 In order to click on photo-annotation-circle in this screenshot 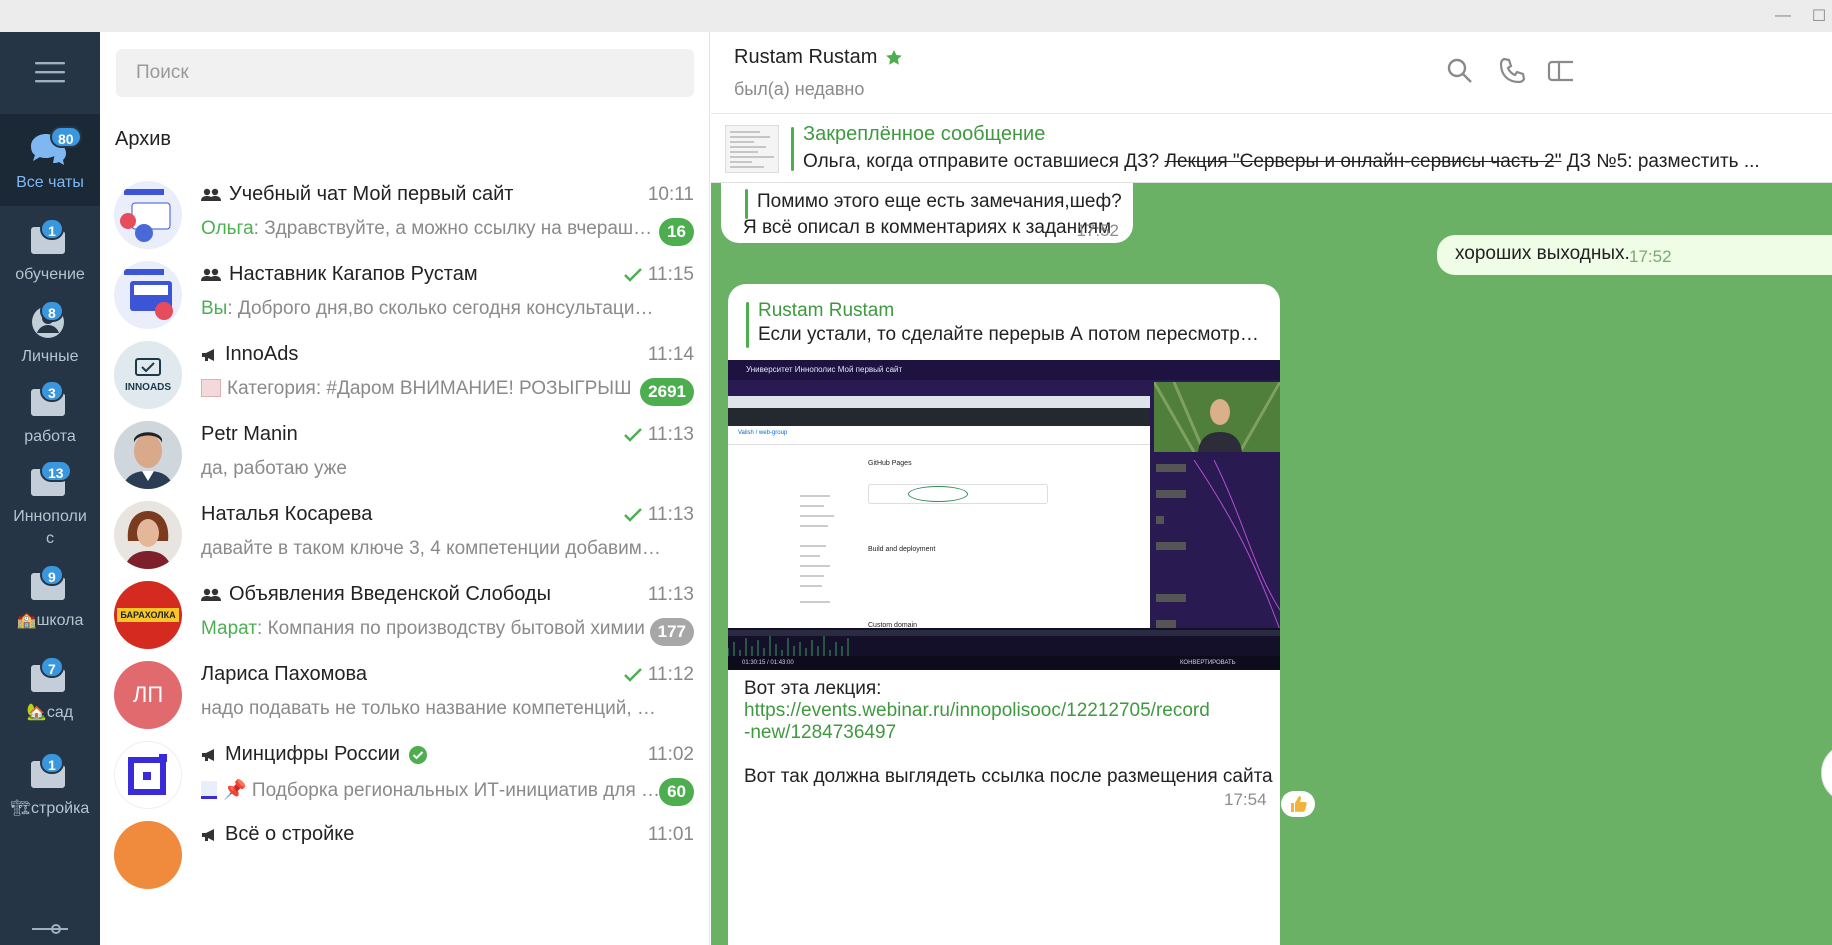, I will do `click(938, 494)`.